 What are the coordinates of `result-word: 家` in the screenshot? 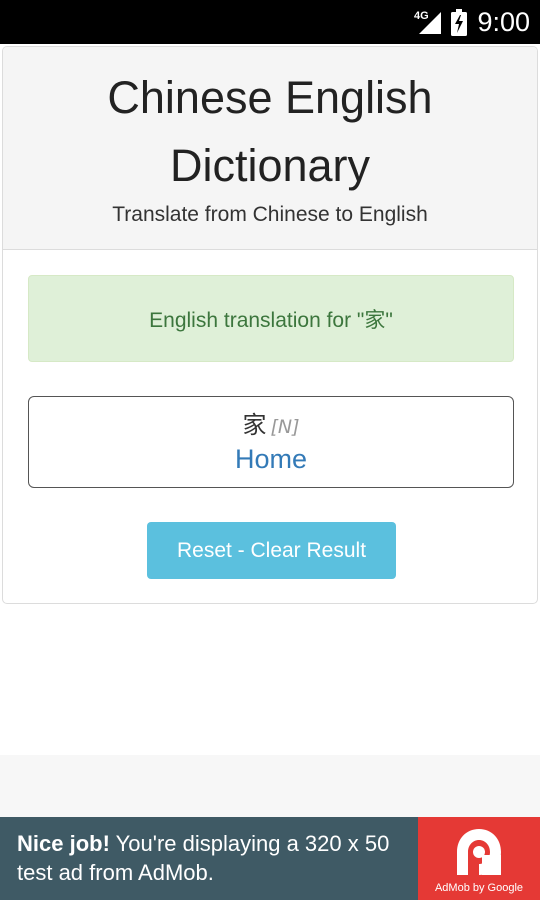 It's located at (254, 425).